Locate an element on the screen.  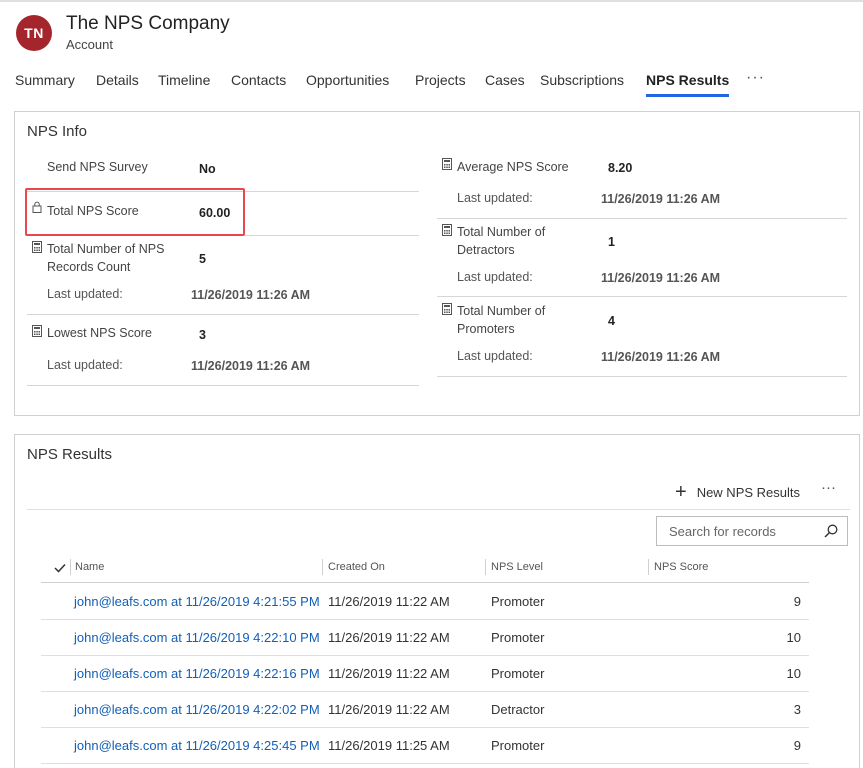
search-icon is located at coordinates (831, 531).